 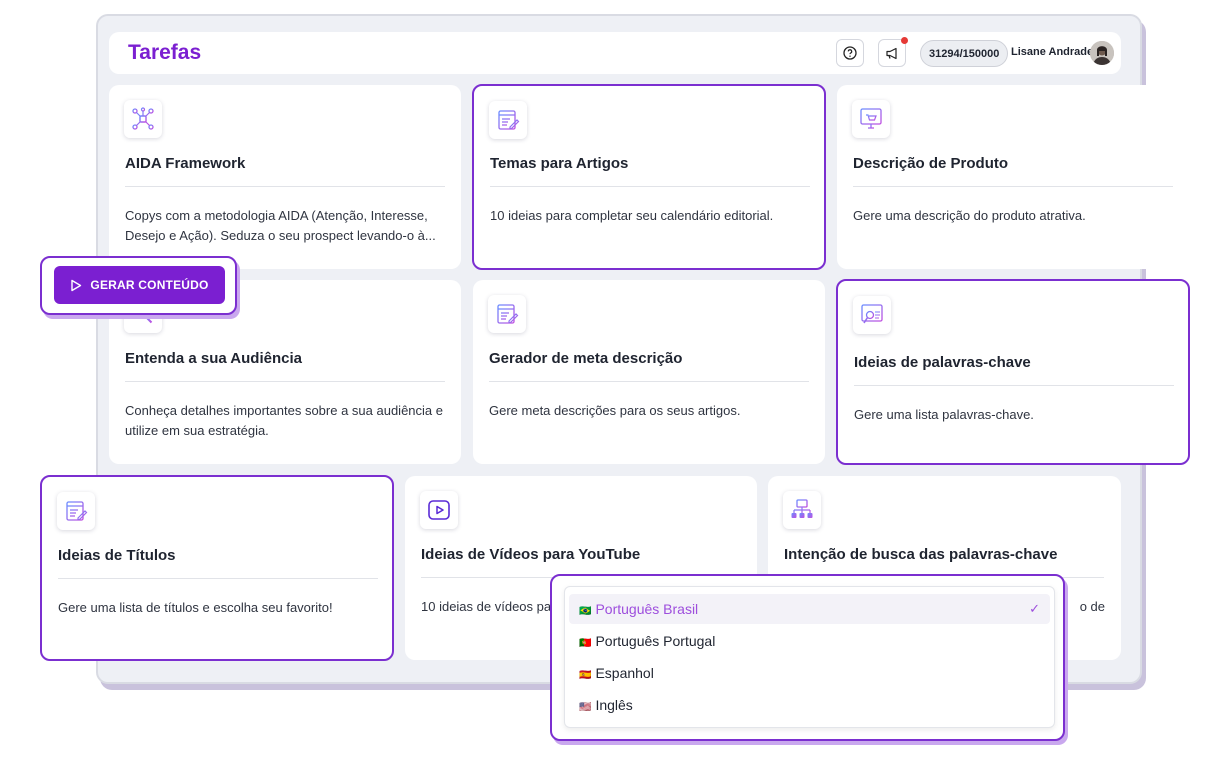 I want to click on language-option-pt-br: 🇧🇷 Português Brasil ✓, so click(x=809, y=609).